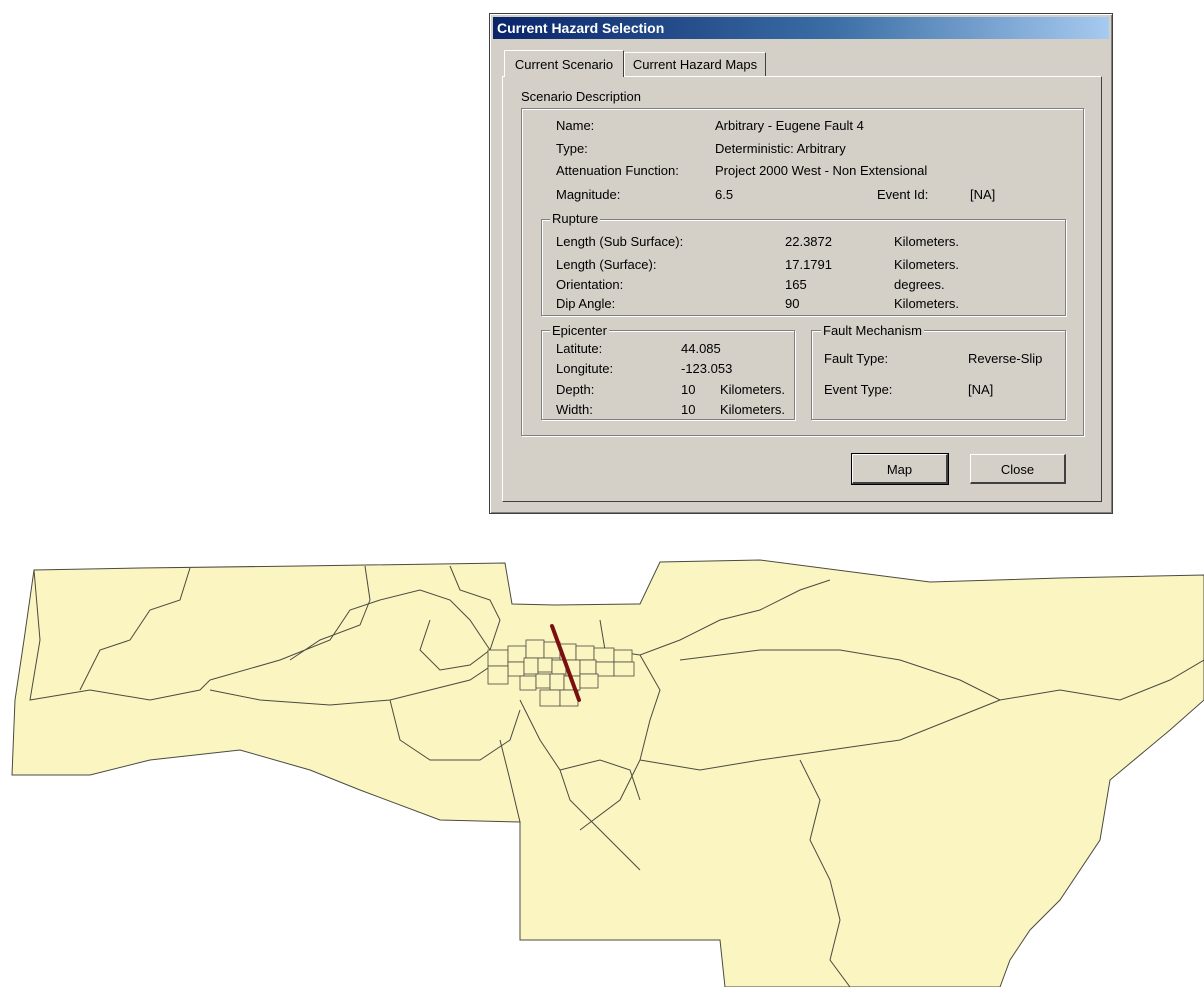 The image size is (1204, 987). Describe the element at coordinates (856, 358) in the screenshot. I see `fault-type-label: Fault Type:` at that location.